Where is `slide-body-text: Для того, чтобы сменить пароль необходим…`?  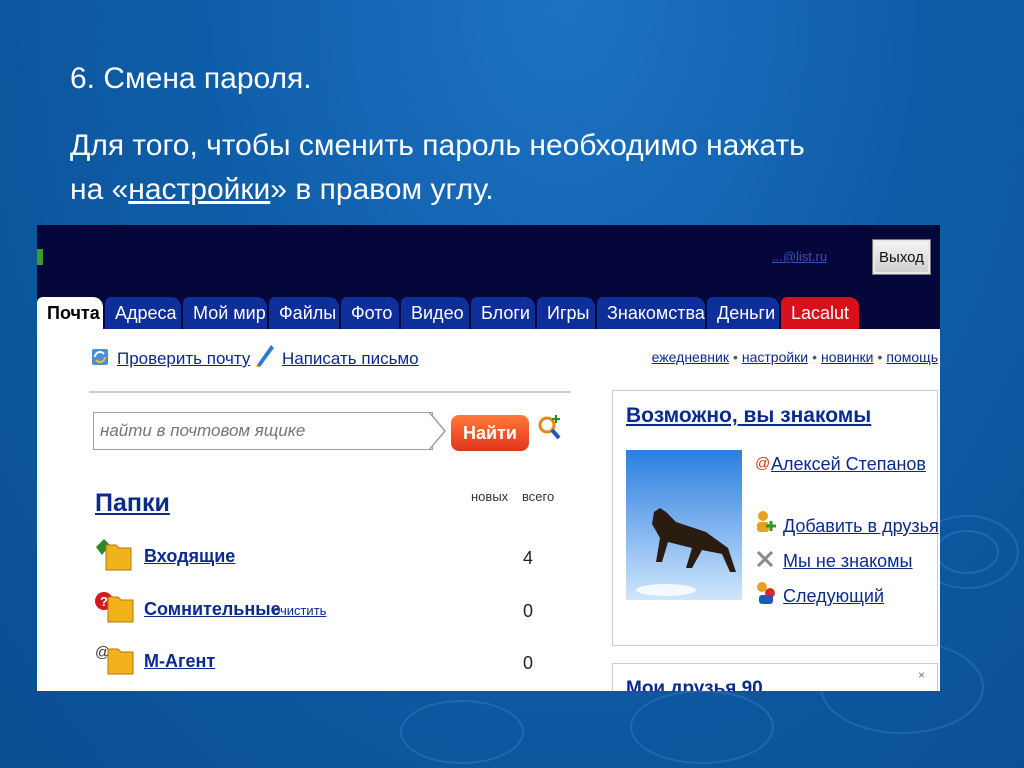
slide-body-text: Для того, чтобы сменить пароль необходим… is located at coordinates (450, 168).